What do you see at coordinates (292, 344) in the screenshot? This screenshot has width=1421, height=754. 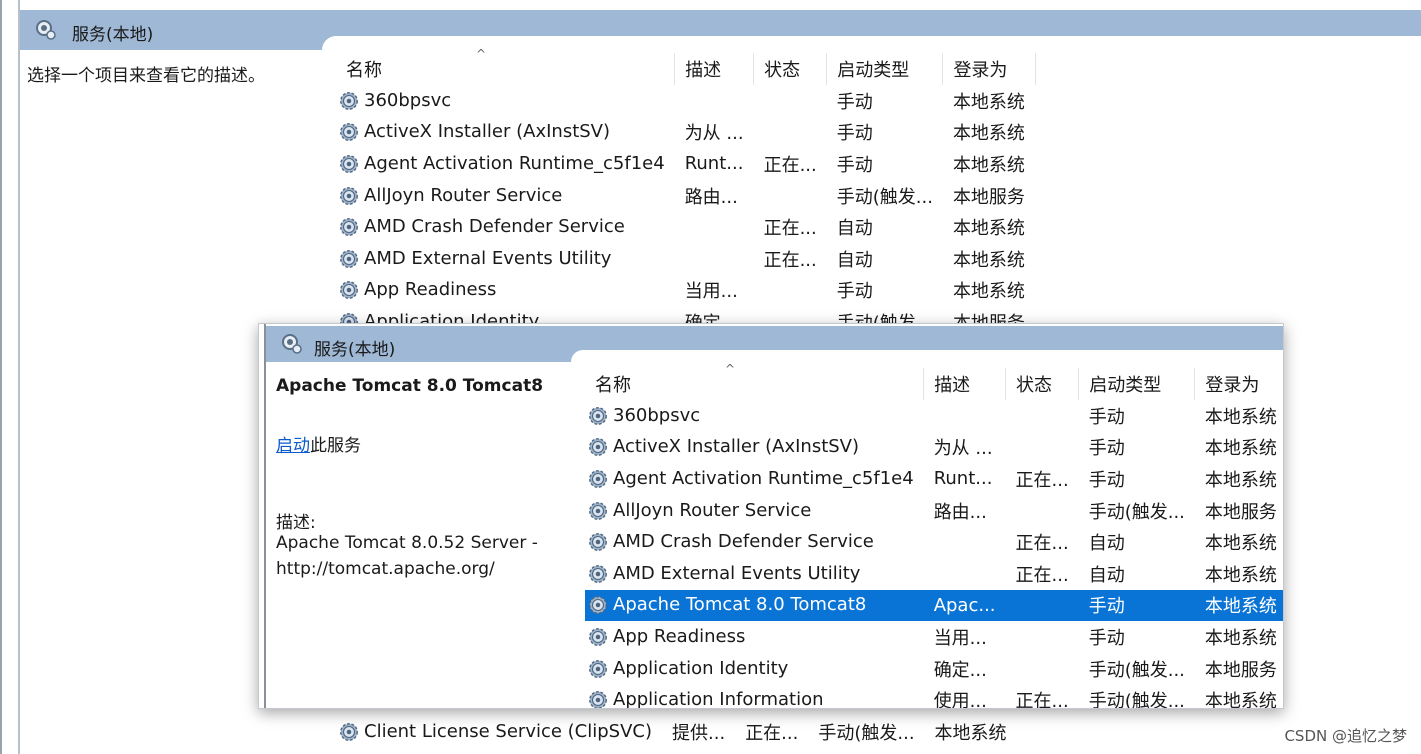 I see `services-icon` at bounding box center [292, 344].